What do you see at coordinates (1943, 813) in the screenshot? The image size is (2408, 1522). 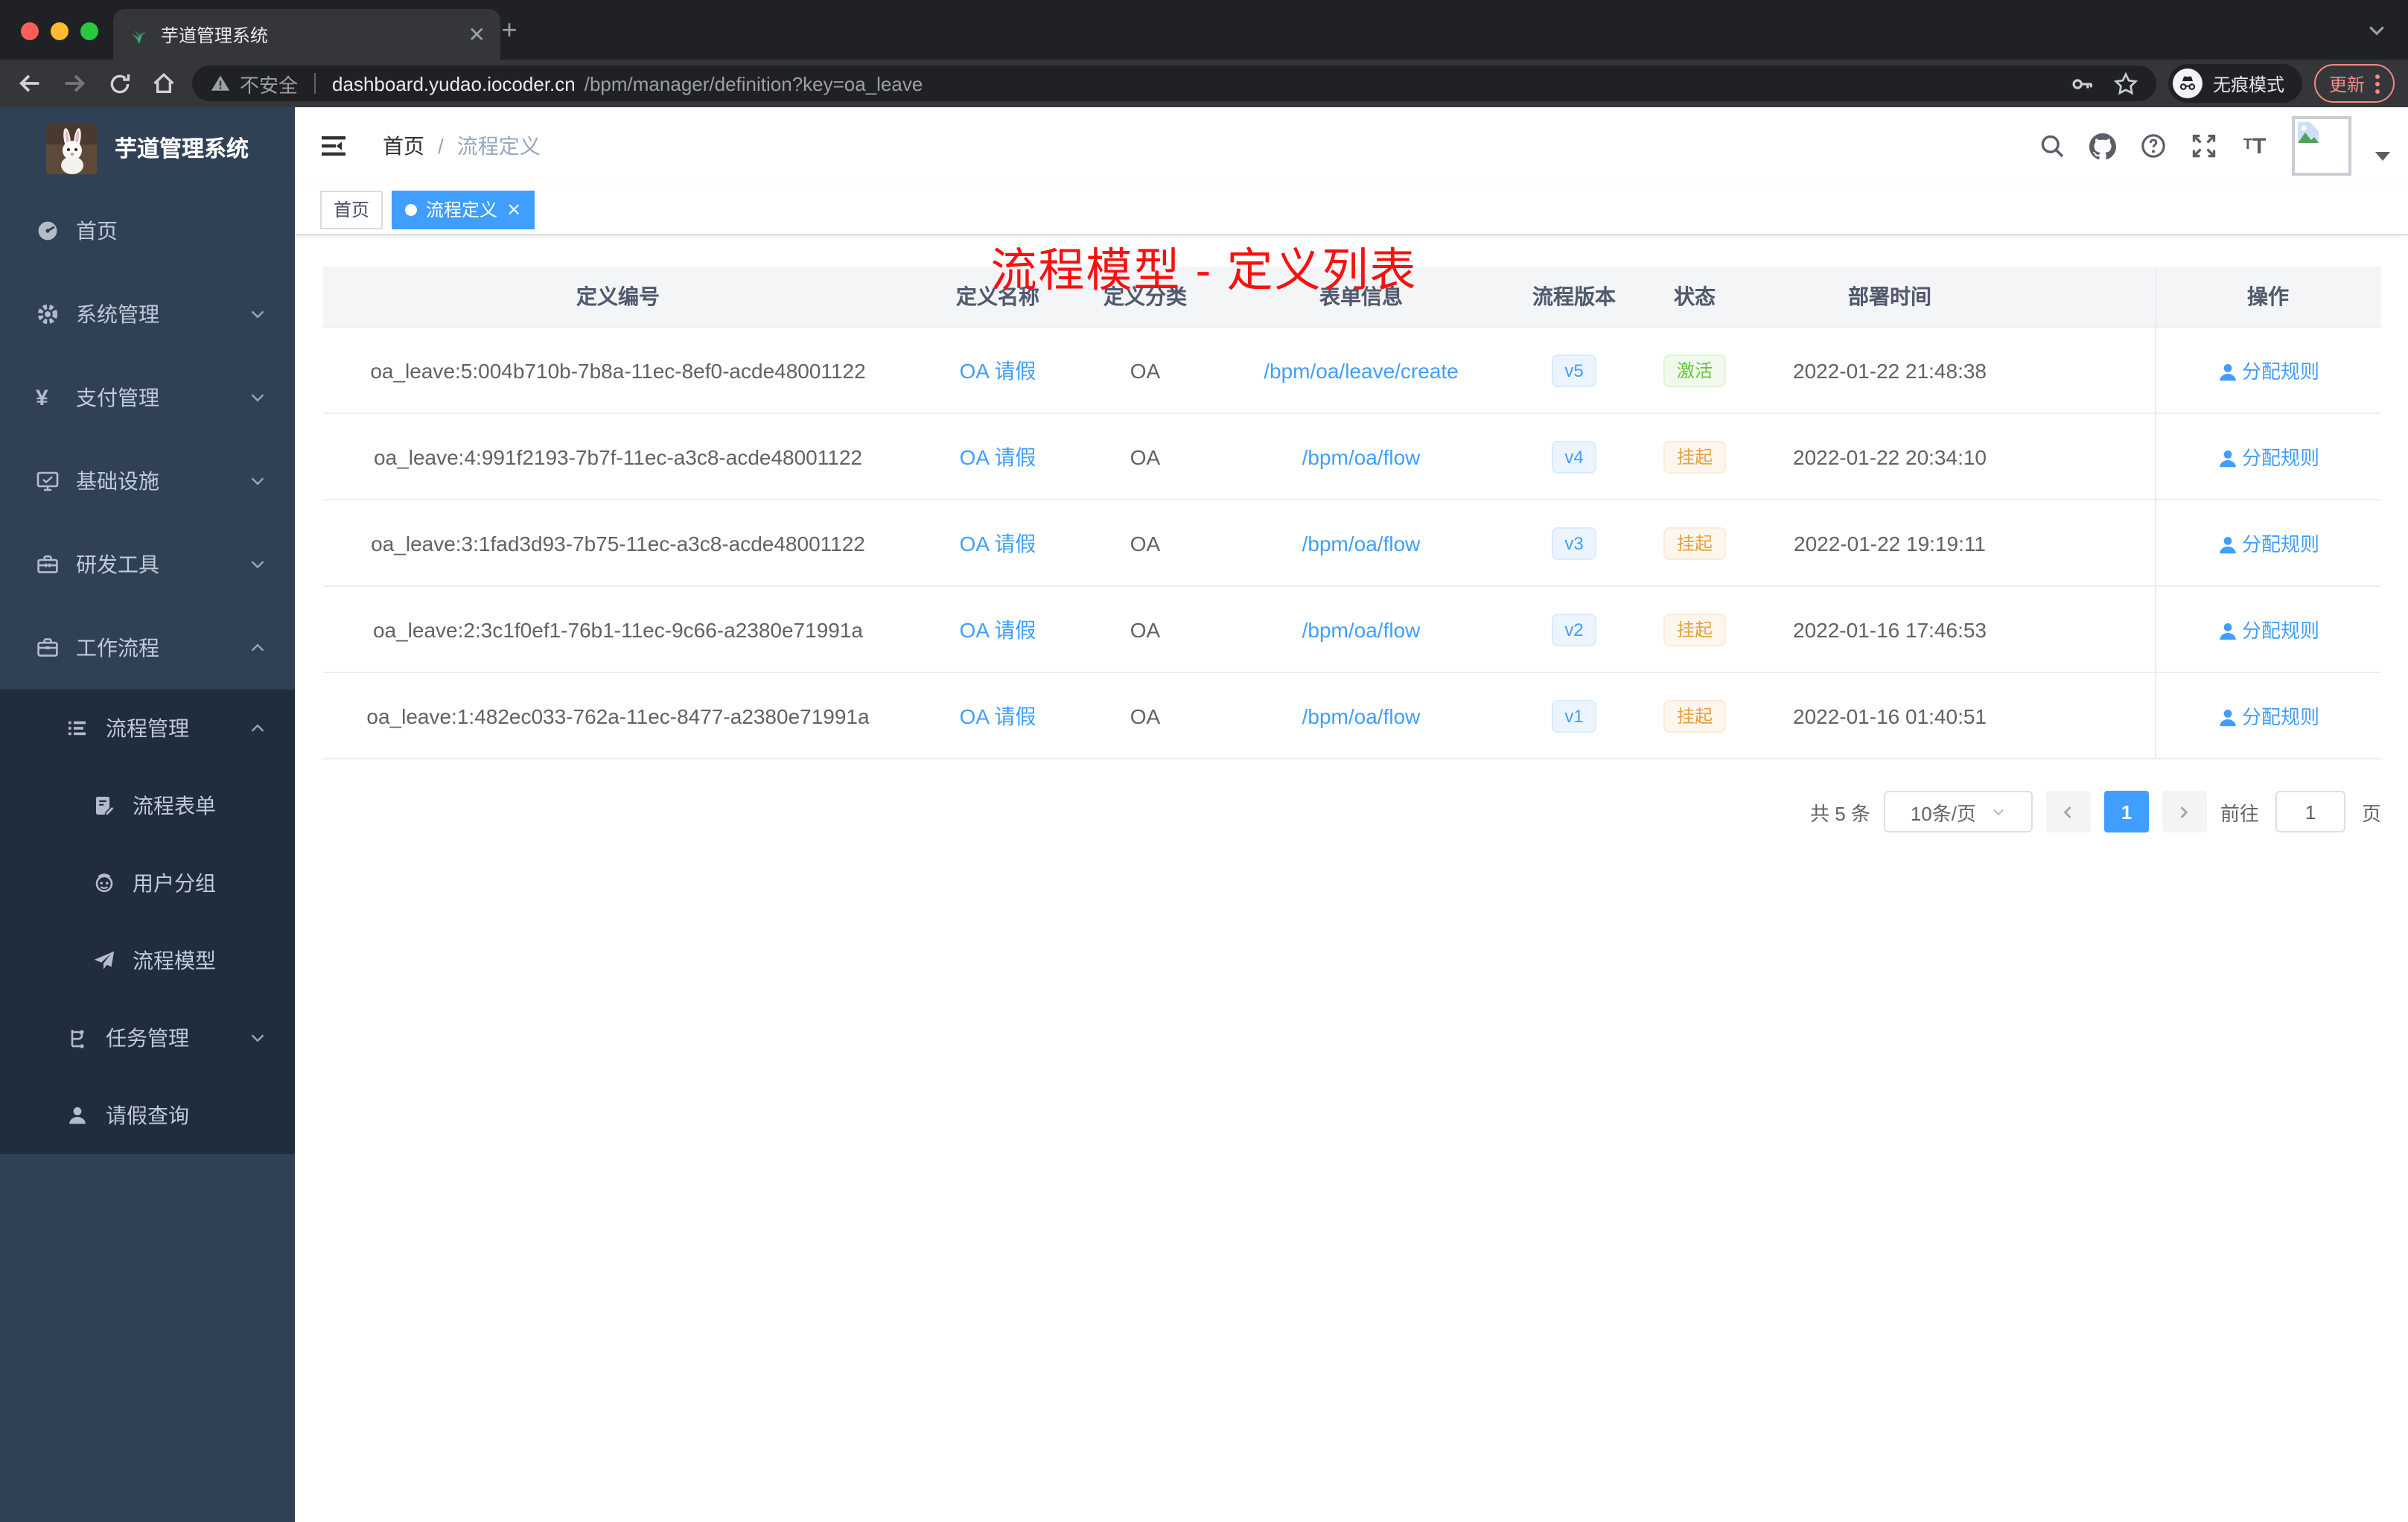 I see `page-size-value: 10条/页` at bounding box center [1943, 813].